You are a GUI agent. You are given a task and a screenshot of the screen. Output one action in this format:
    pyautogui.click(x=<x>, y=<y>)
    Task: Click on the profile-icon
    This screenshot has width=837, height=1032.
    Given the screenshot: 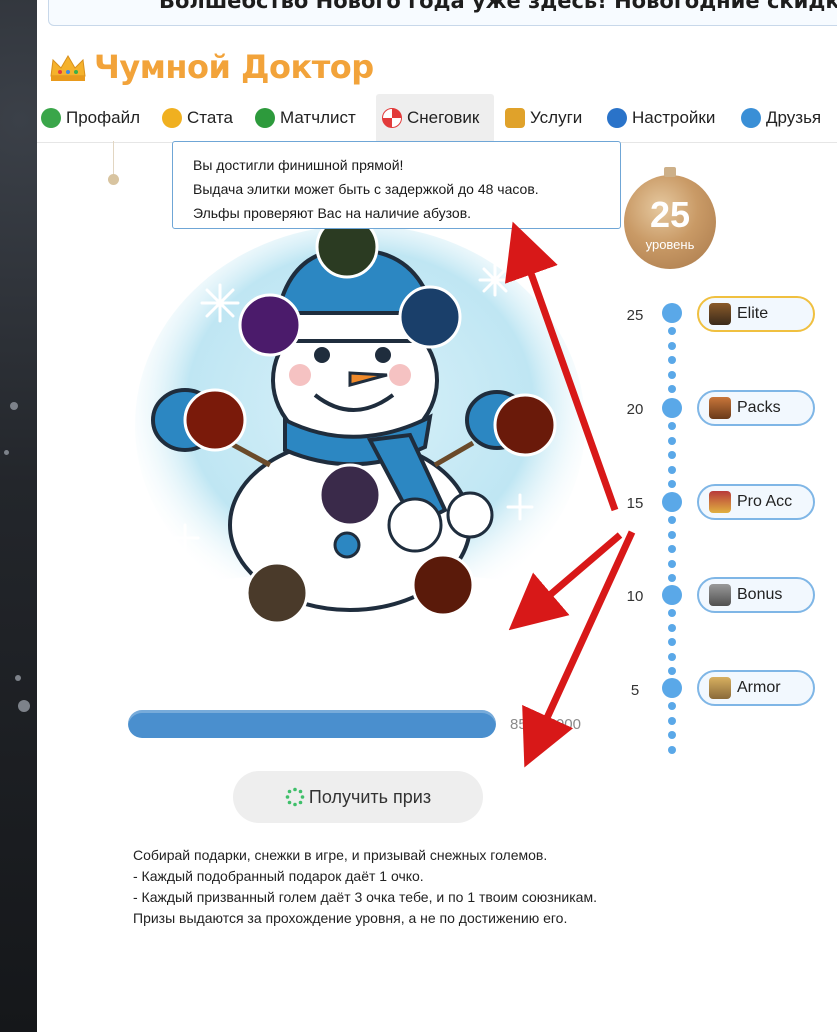 What is the action you would take?
    pyautogui.click(x=51, y=118)
    